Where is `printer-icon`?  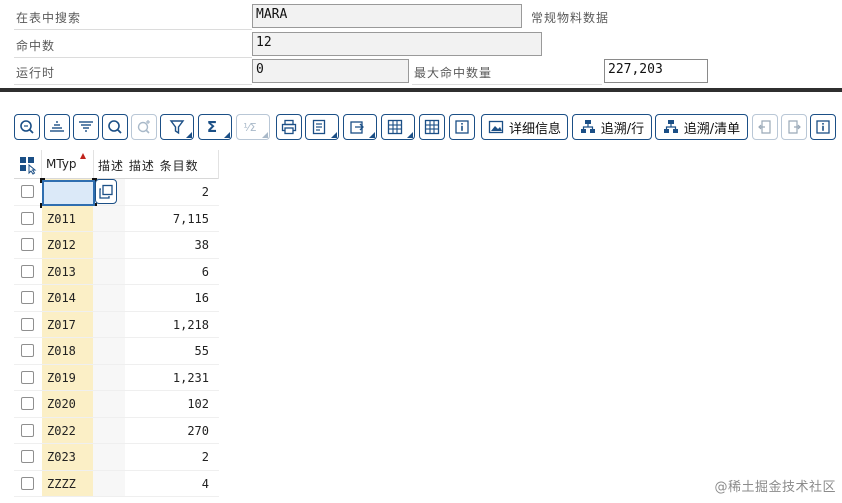
printer-icon is located at coordinates (289, 127).